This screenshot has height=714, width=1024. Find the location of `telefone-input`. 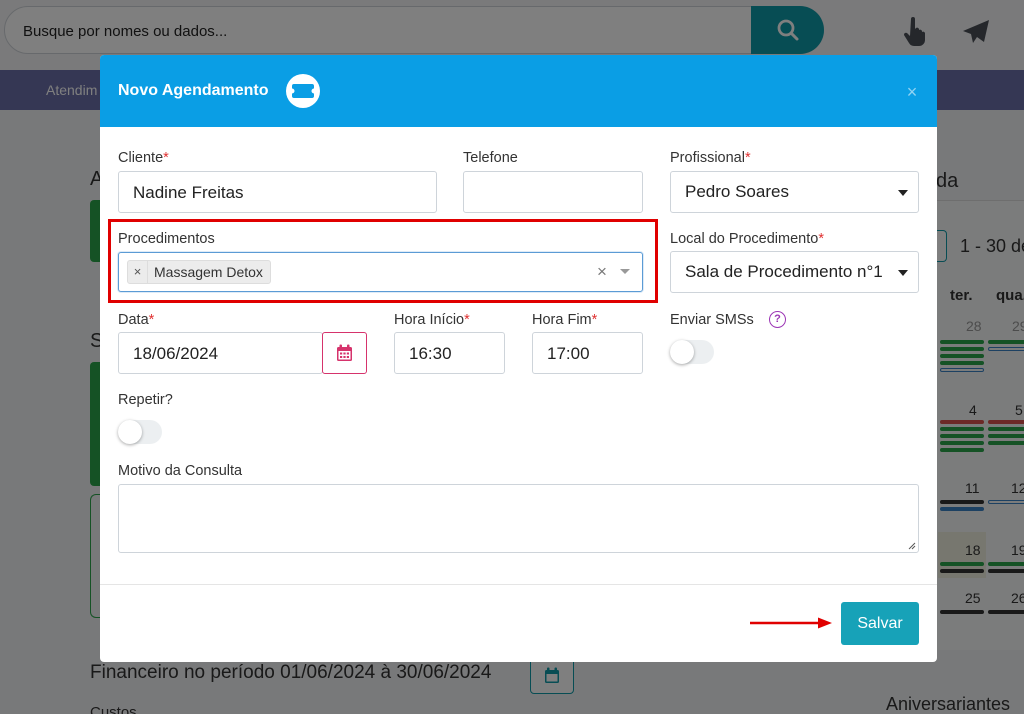

telefone-input is located at coordinates (553, 193).